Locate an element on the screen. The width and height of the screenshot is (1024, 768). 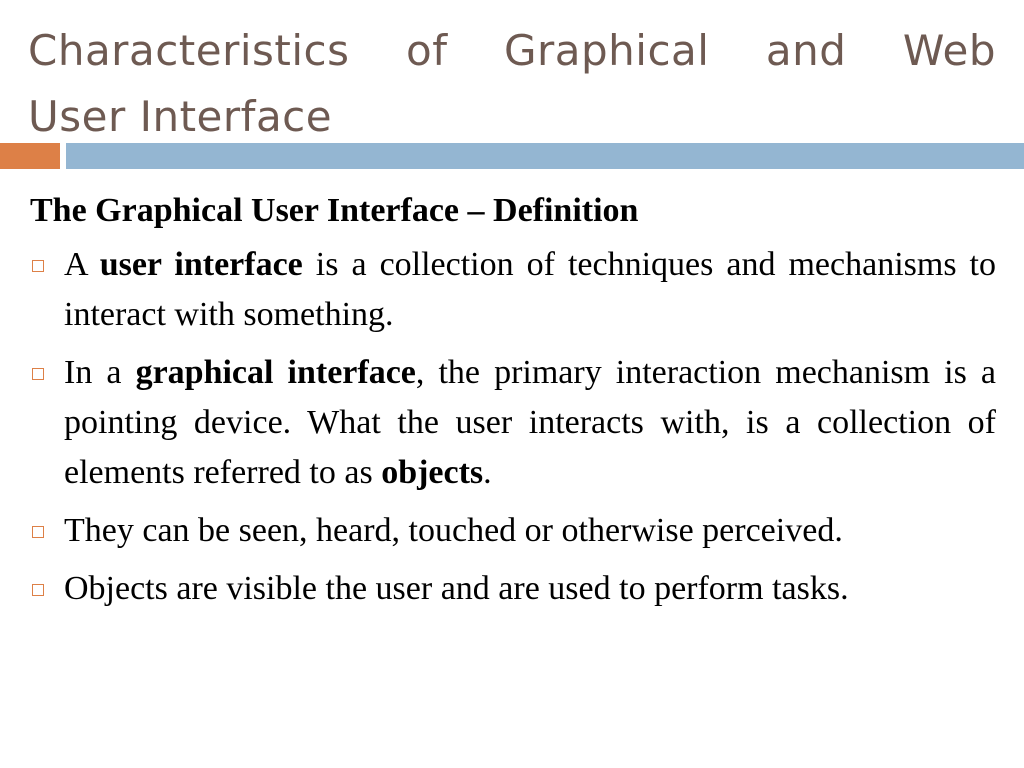
title-accent-bar is located at coordinates (30, 156).